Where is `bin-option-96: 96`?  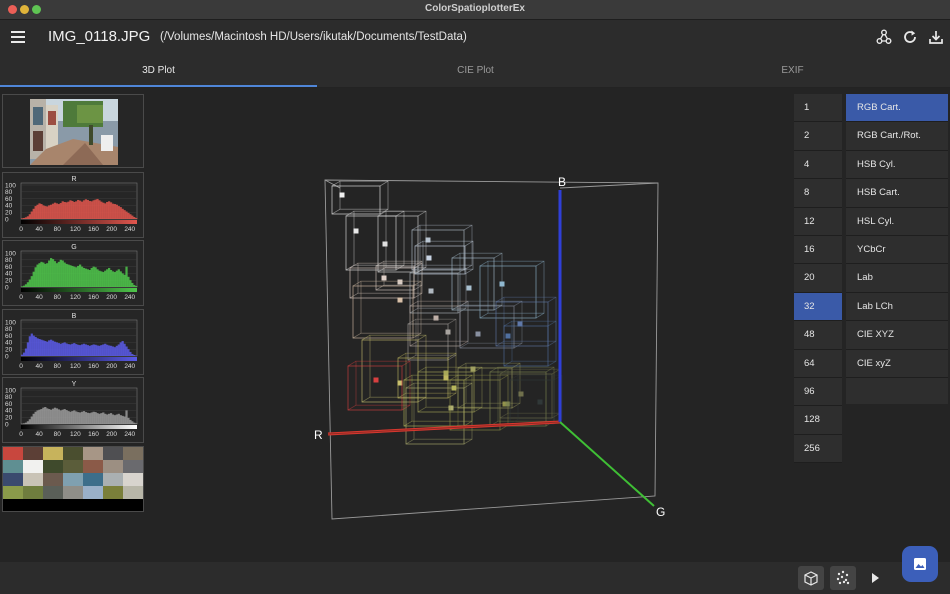
bin-option-96: 96 is located at coordinates (818, 392).